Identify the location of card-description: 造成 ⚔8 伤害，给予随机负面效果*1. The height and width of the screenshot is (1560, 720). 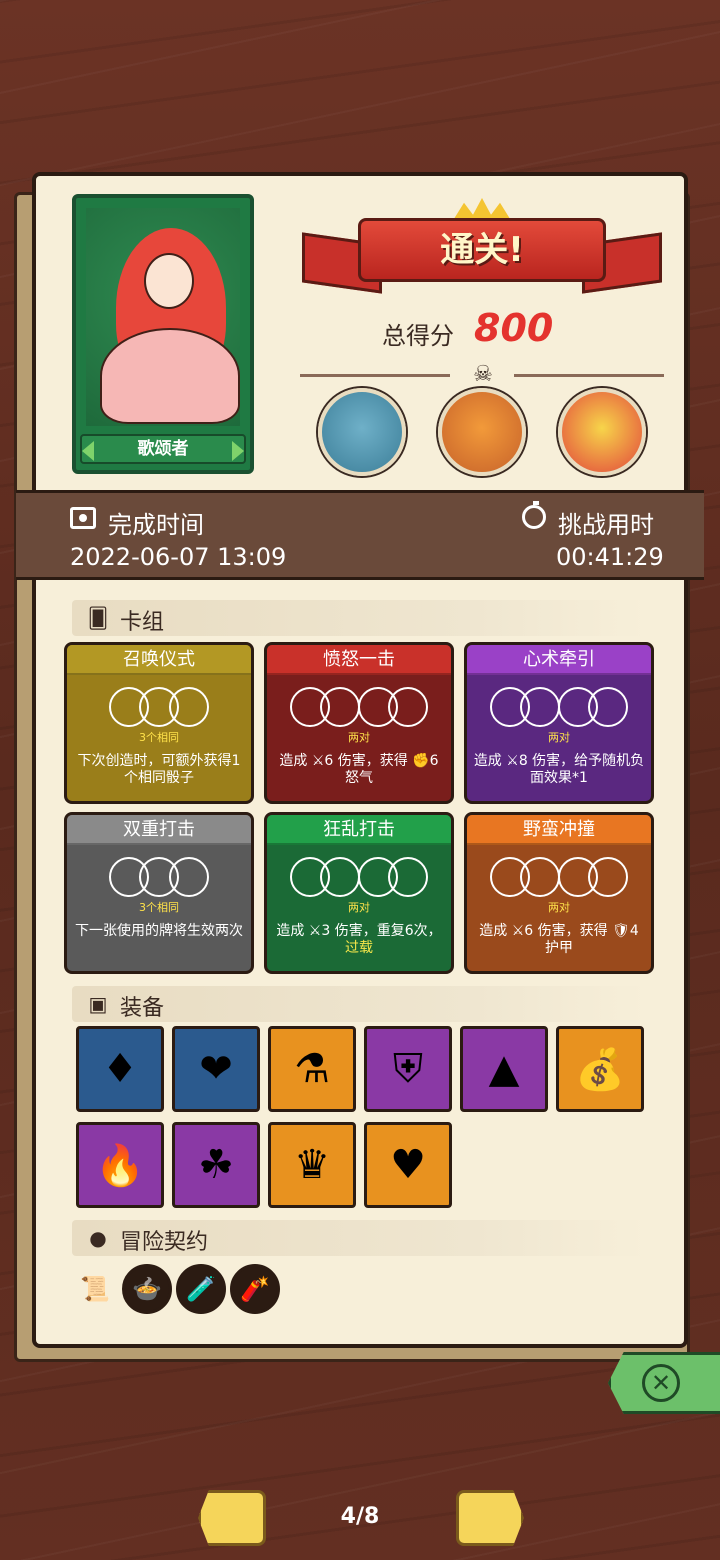
(559, 770).